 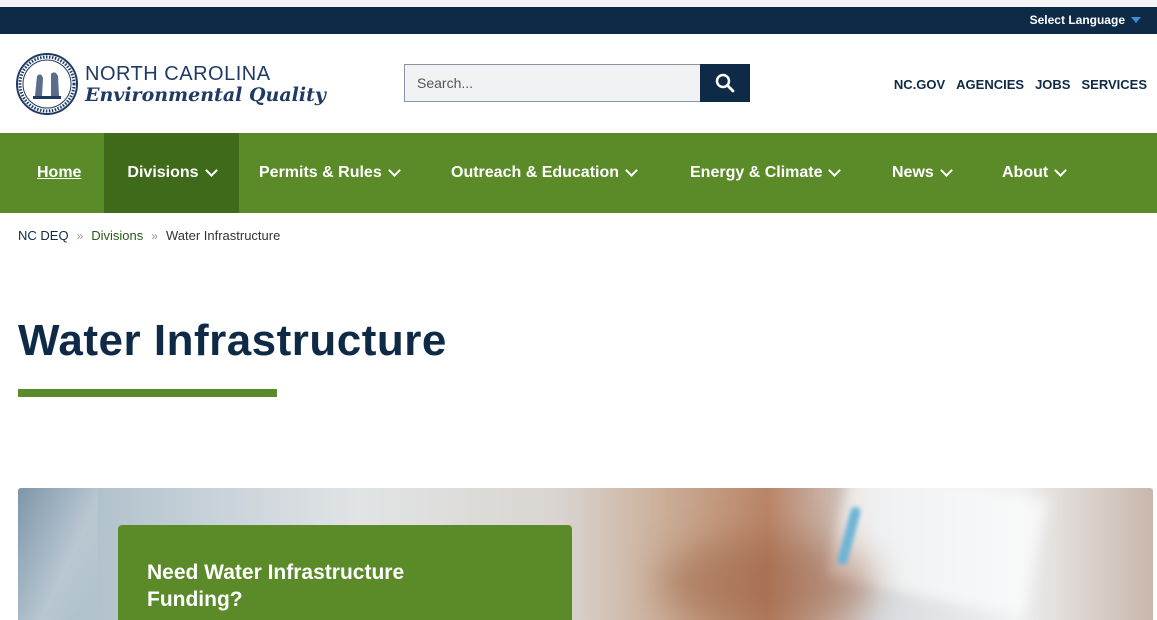 What do you see at coordinates (58, 554) in the screenshot?
I see `hero-image-region` at bounding box center [58, 554].